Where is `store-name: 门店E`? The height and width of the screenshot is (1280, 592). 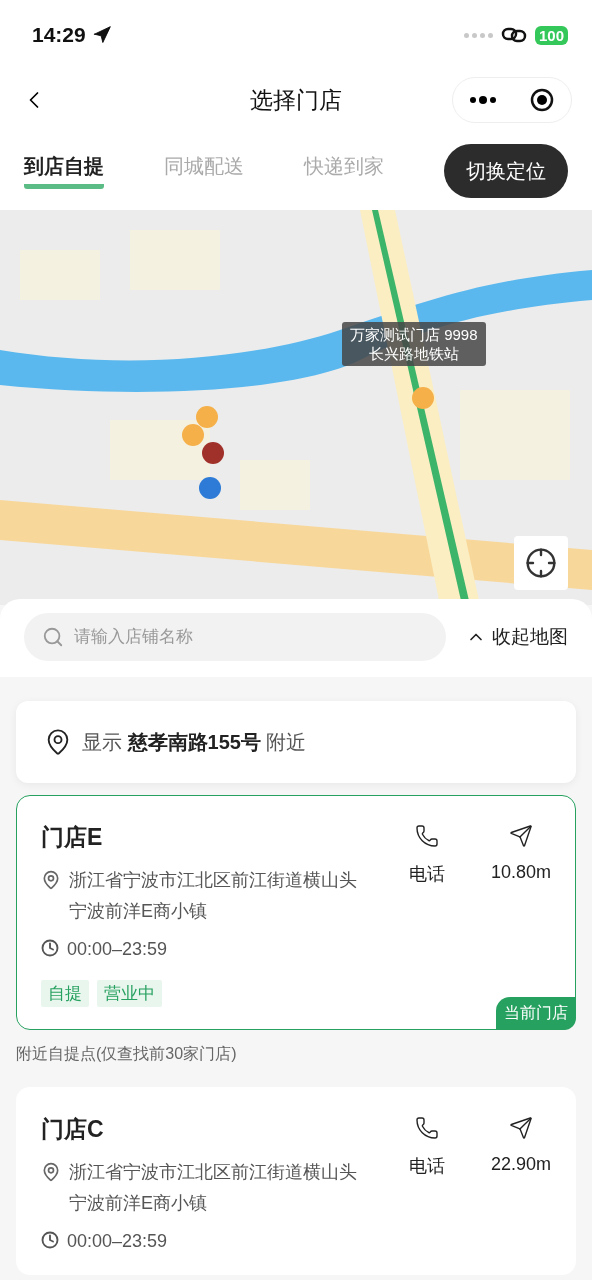 store-name: 门店E is located at coordinates (72, 837).